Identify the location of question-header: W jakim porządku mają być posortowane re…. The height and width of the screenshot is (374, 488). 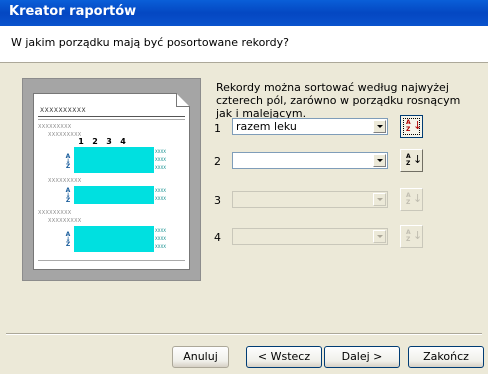
(244, 44).